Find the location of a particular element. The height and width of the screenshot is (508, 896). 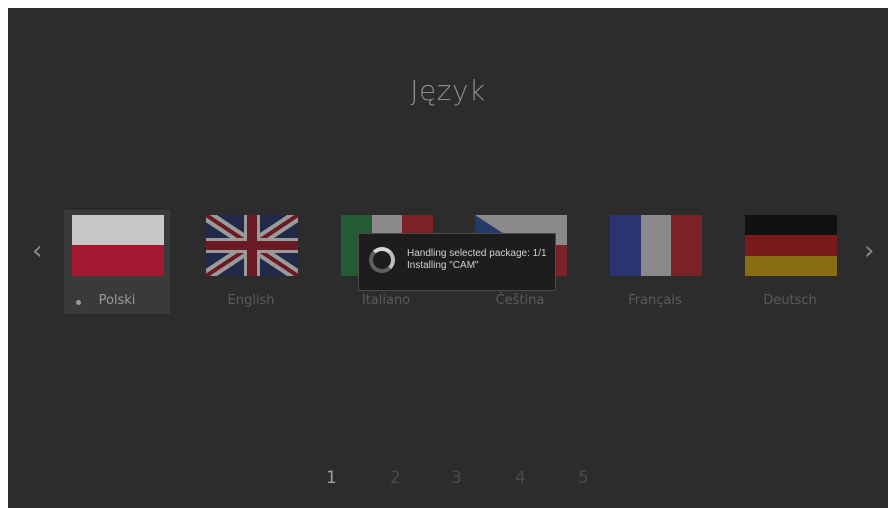

language-option-deutsch: Deutsch is located at coordinates (790, 262).